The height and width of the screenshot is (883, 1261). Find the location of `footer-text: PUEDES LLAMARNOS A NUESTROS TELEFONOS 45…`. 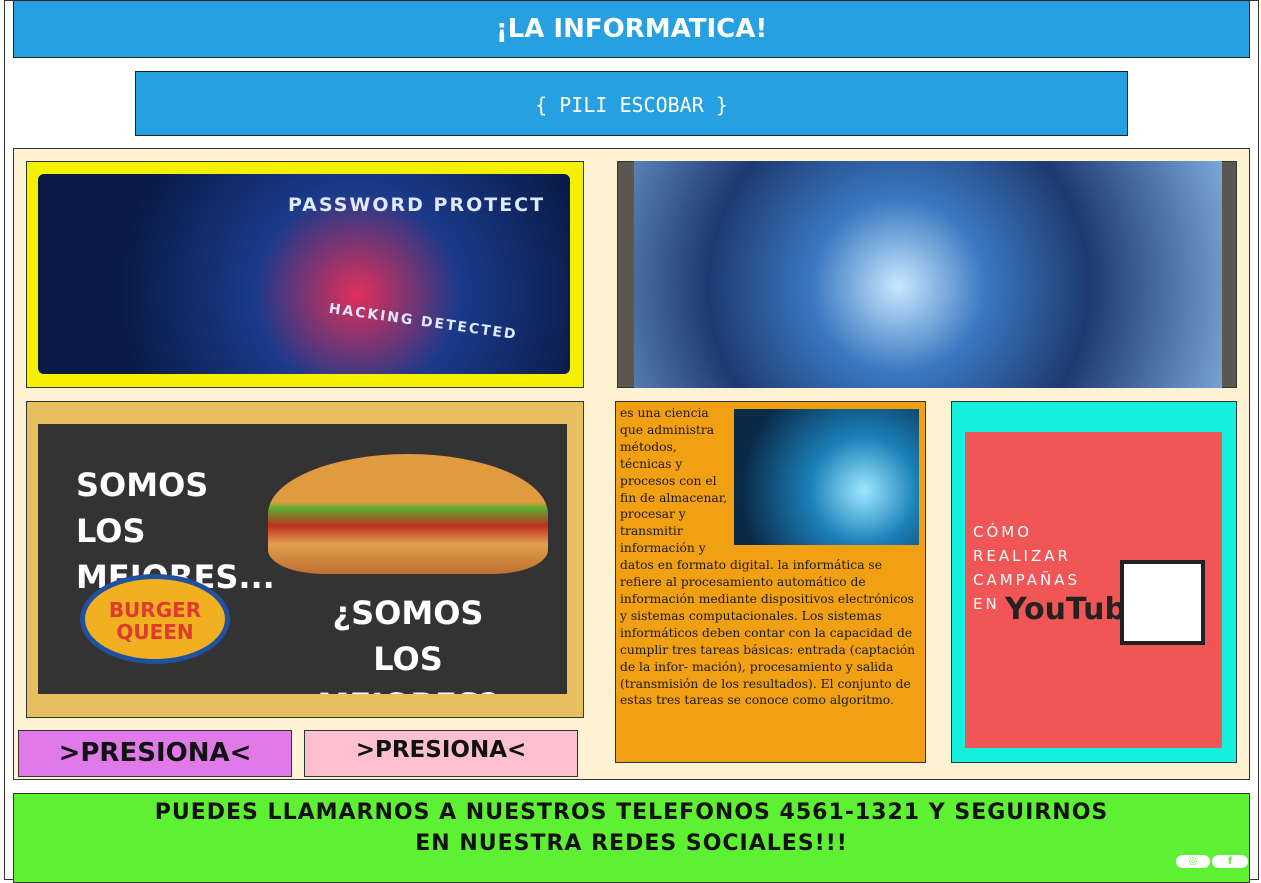

footer-text: PUEDES LLAMARNOS A NUESTROS TELEFONOS 45… is located at coordinates (631, 828).